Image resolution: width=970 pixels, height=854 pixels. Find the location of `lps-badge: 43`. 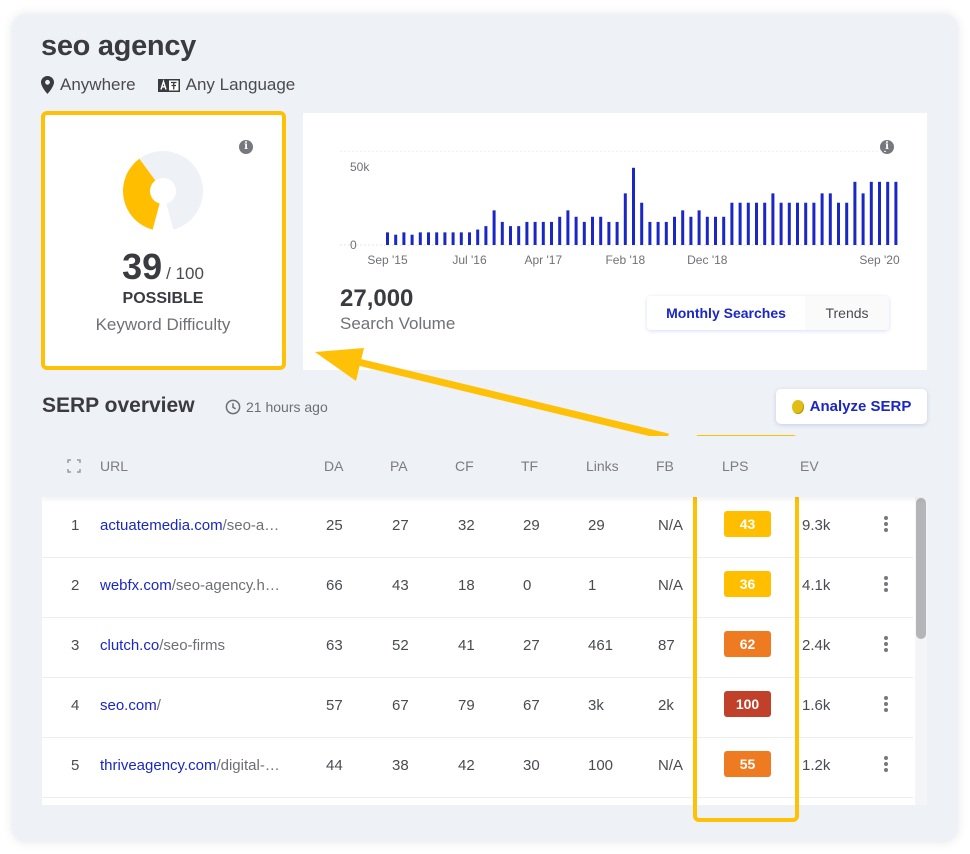

lps-badge: 43 is located at coordinates (747, 524).